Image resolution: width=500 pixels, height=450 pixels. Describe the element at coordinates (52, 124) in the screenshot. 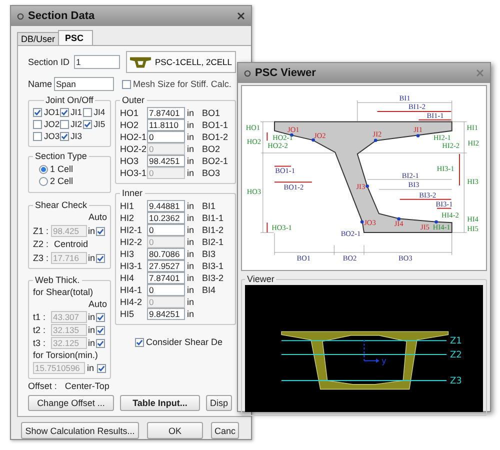

I see `checkbox-label: JO2` at that location.